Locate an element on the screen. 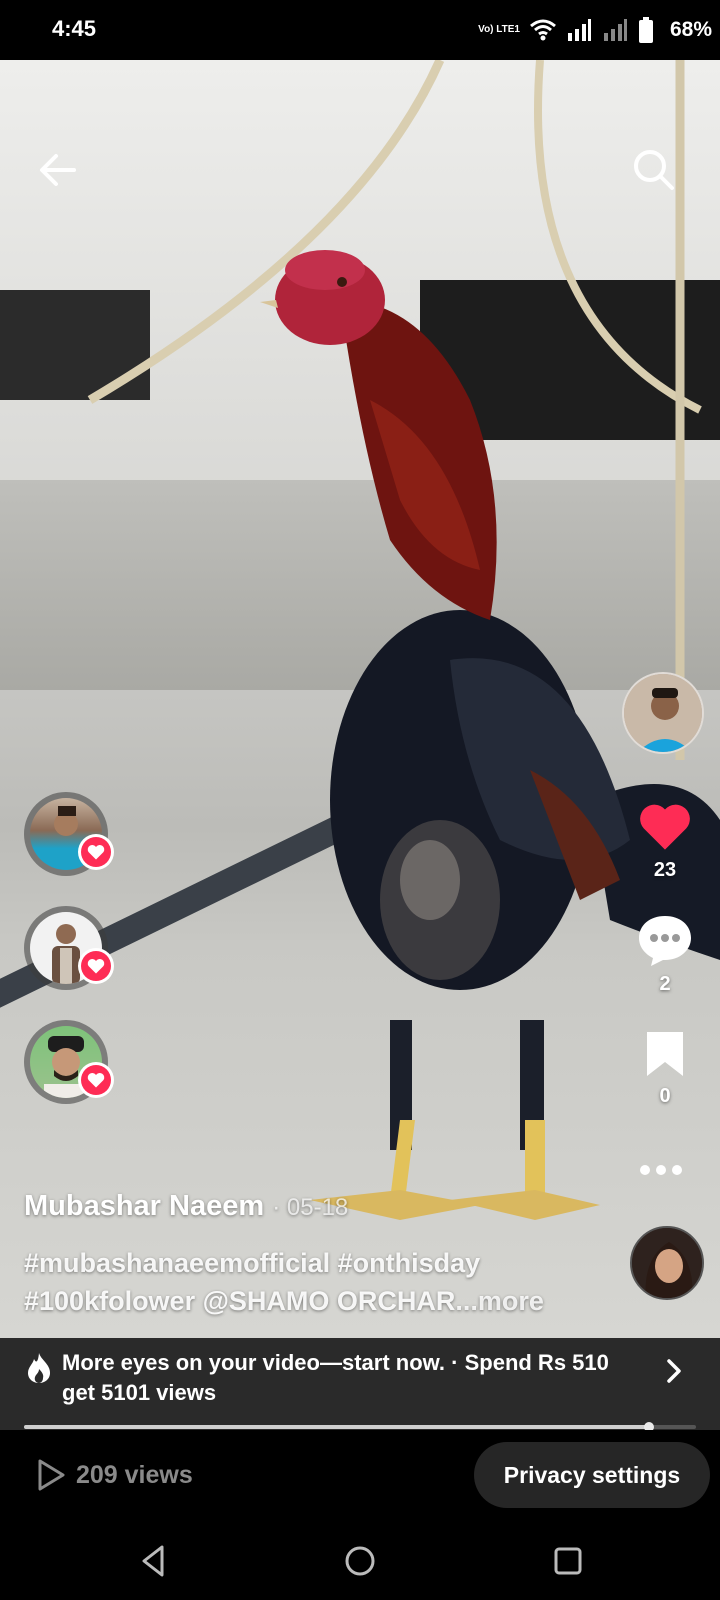 Image resolution: width=720 pixels, height=1600 pixels. chevron-right-icon is located at coordinates (674, 1371).